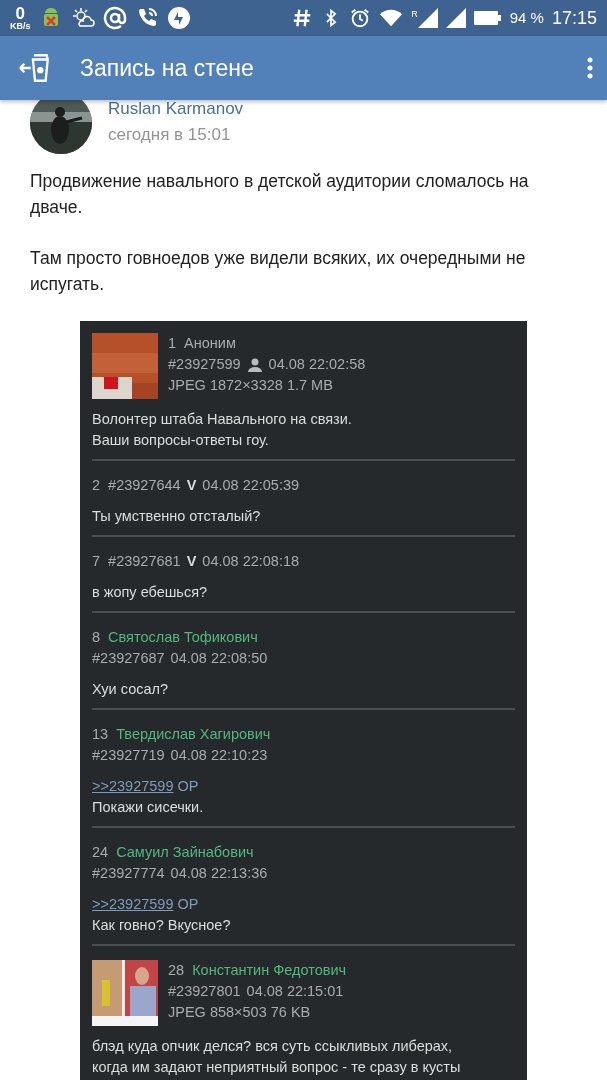  I want to click on file-info: JPEG 858×503 76 KB, so click(240, 1012).